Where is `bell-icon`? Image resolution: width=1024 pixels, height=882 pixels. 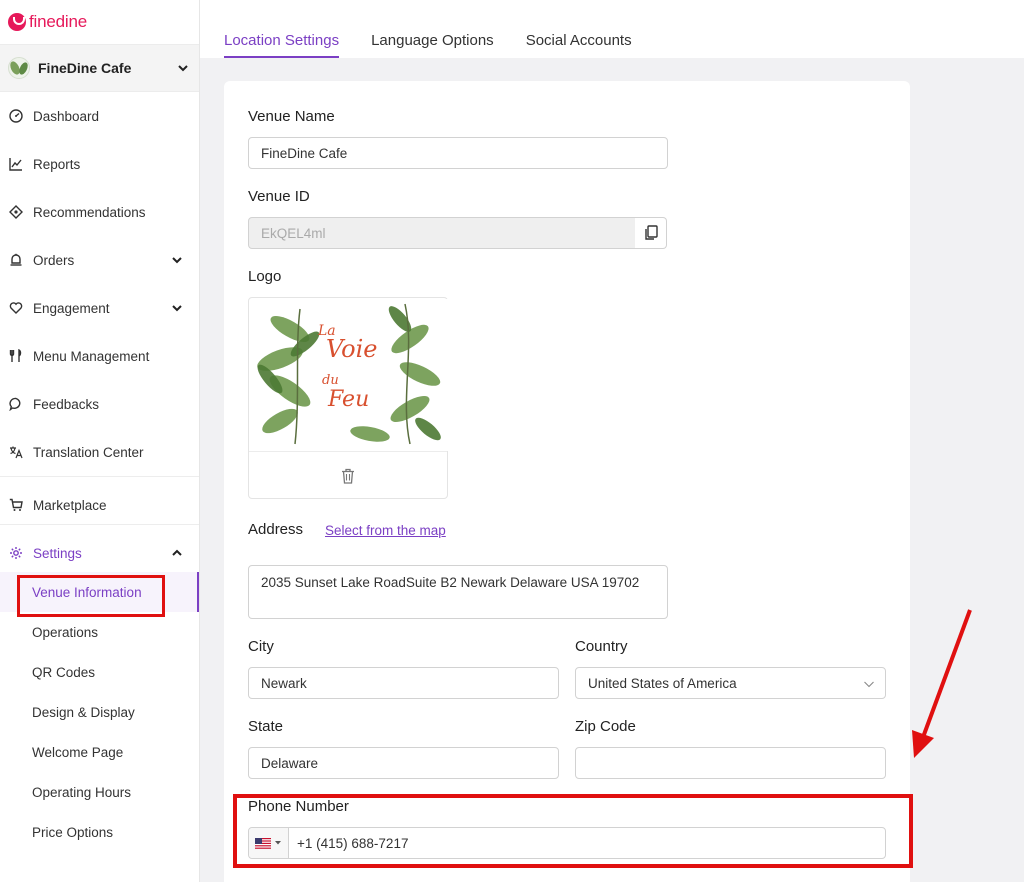
bell-icon is located at coordinates (16, 260).